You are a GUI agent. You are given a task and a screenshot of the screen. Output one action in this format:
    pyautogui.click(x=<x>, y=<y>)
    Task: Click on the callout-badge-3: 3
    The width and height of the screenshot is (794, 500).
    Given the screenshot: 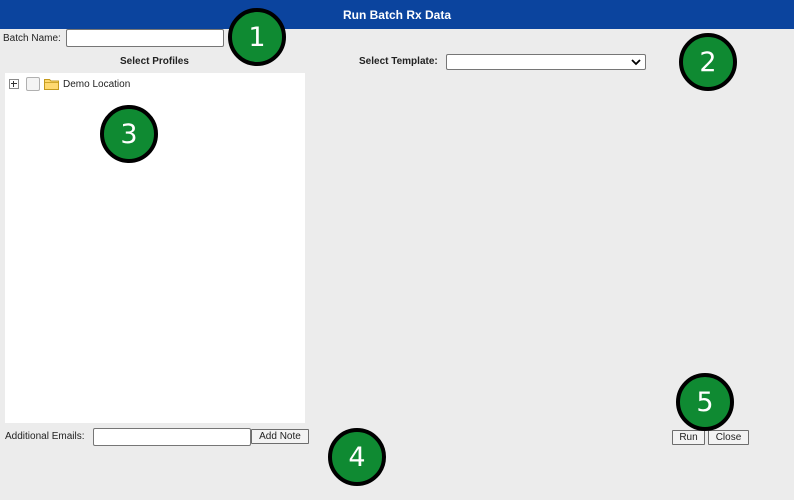 What is the action you would take?
    pyautogui.click(x=129, y=134)
    